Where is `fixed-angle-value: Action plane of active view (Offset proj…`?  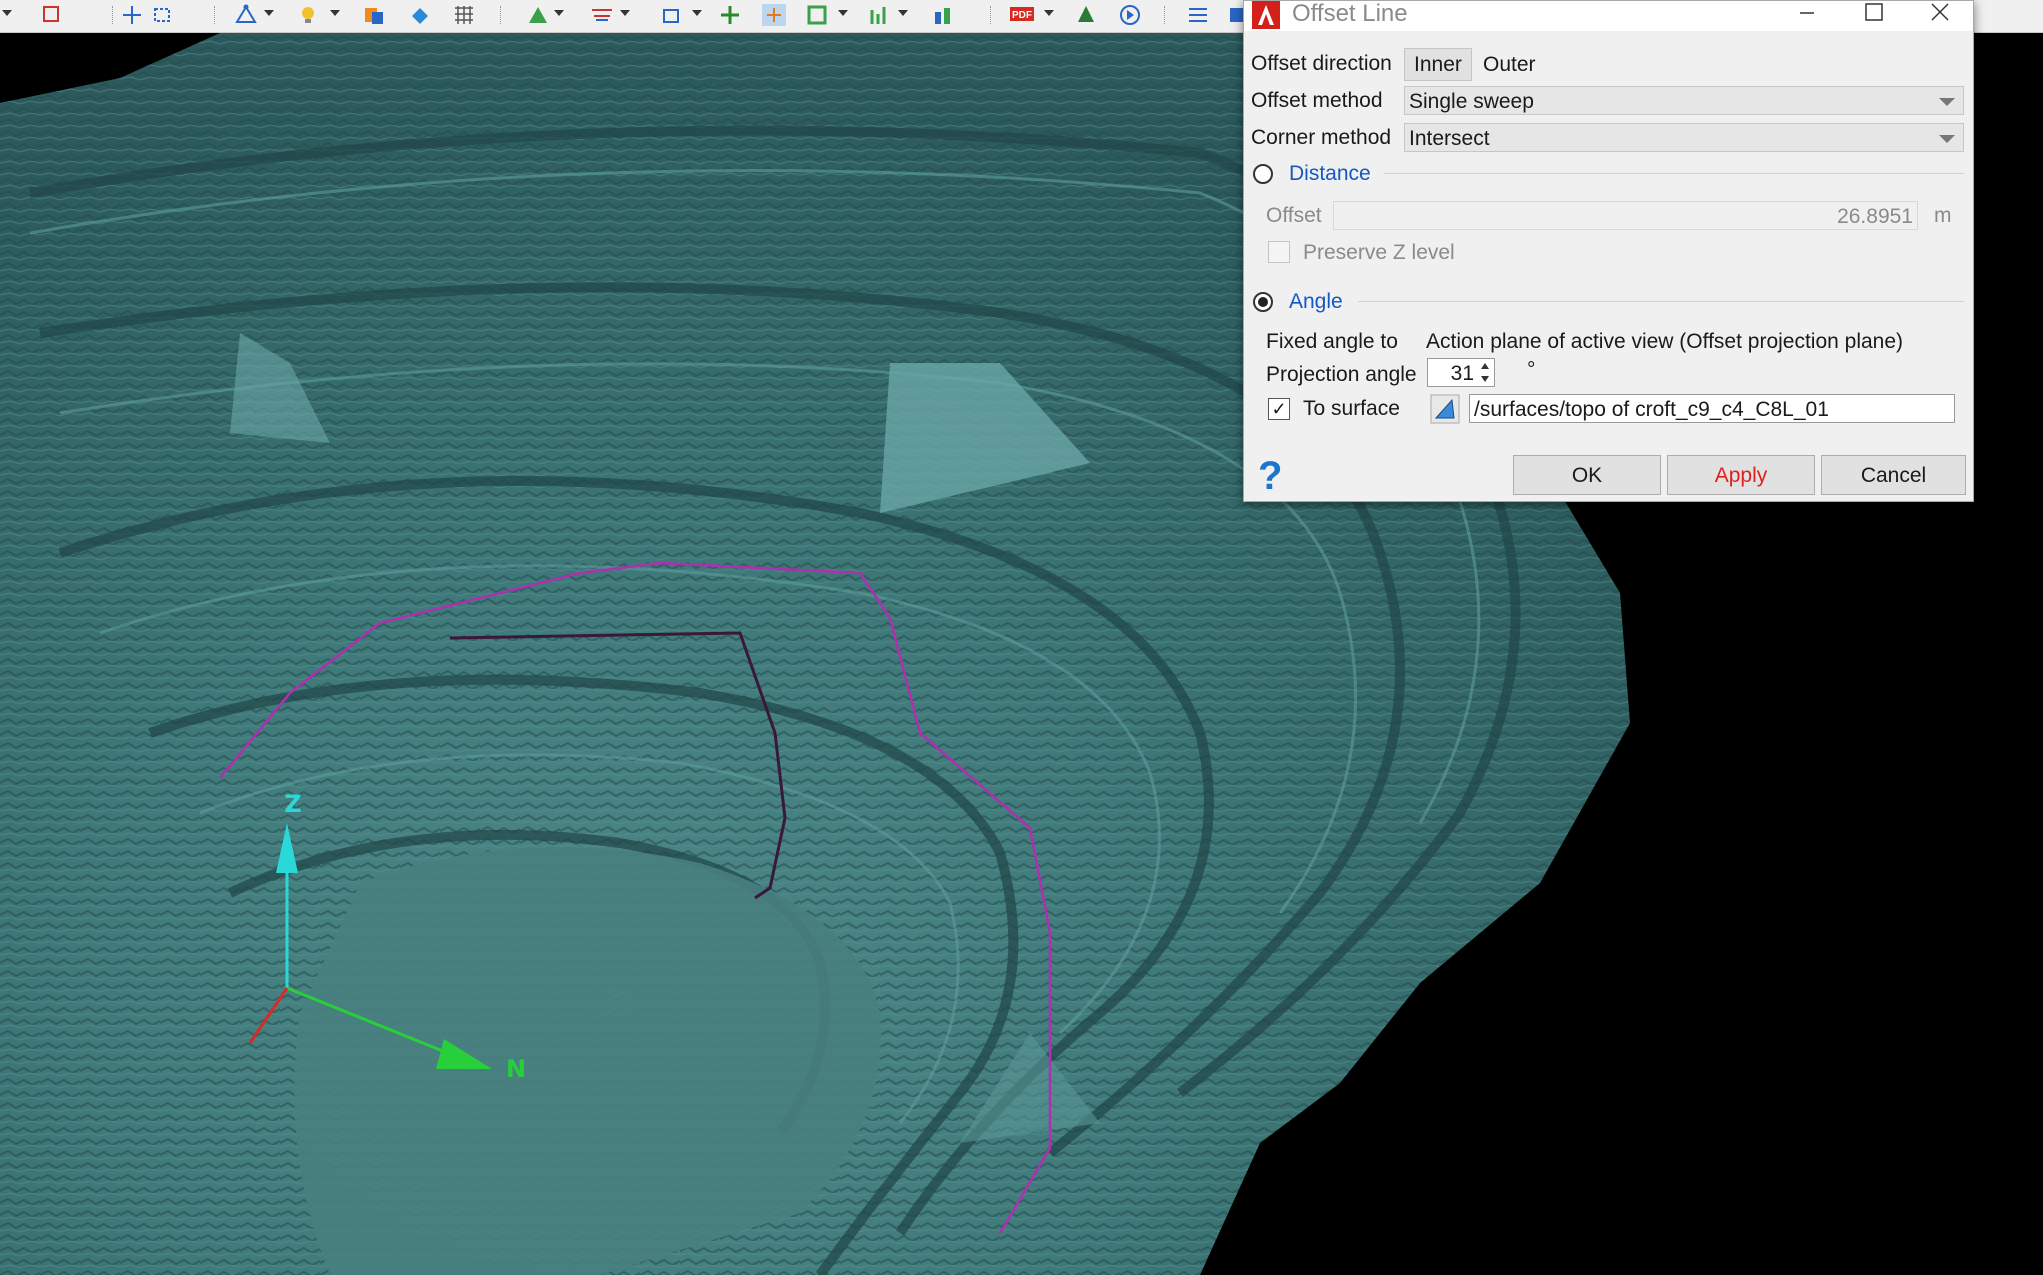 fixed-angle-value: Action plane of active view (Offset proj… is located at coordinates (1665, 341).